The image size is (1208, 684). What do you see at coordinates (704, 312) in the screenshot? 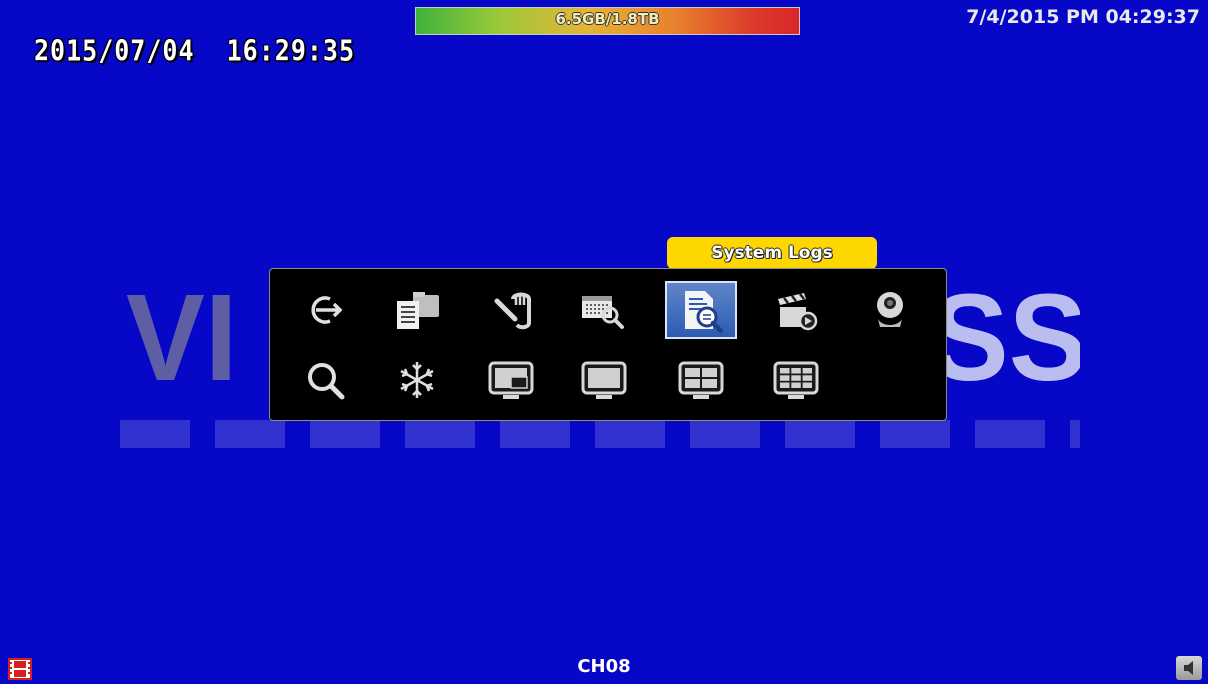
I see `system-logs-icon` at bounding box center [704, 312].